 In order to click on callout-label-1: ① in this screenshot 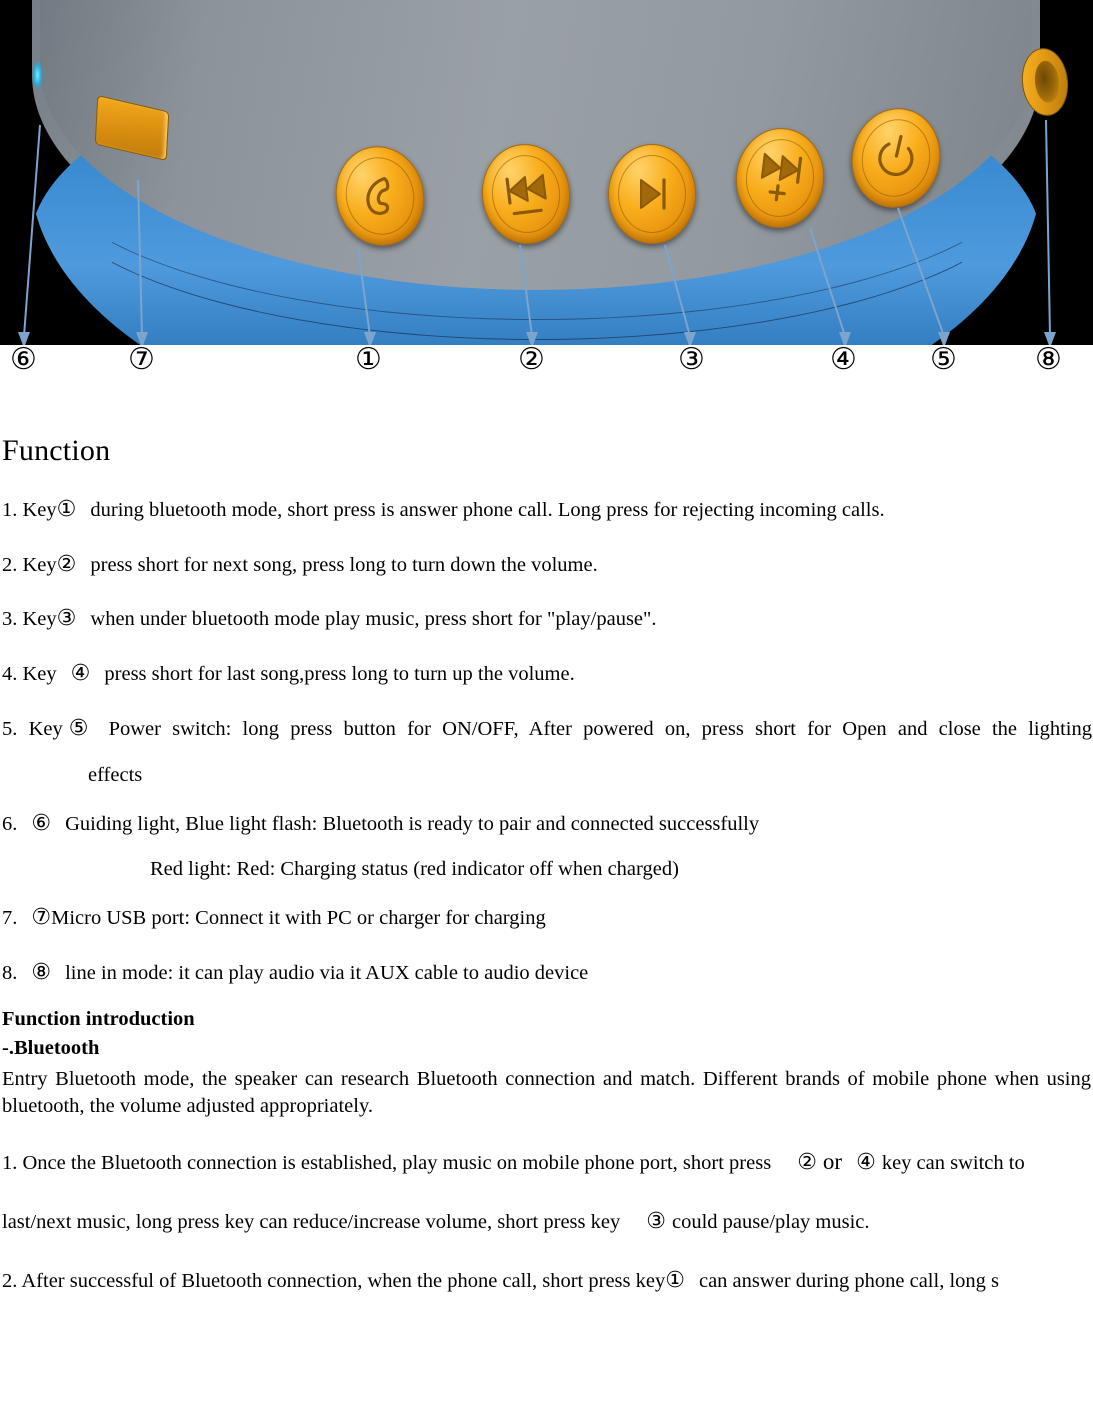, I will do `click(368, 359)`.